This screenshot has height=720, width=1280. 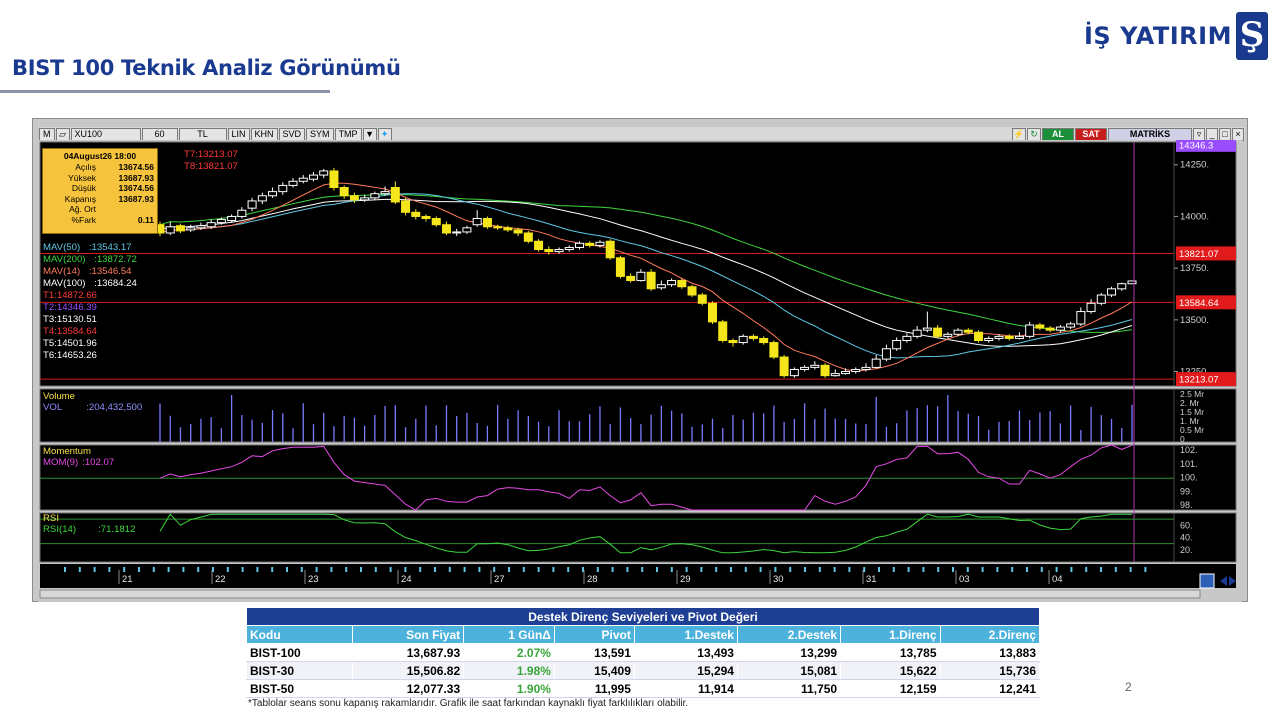 I want to click on infobox-row: Düşük 13674.56, so click(x=100, y=188).